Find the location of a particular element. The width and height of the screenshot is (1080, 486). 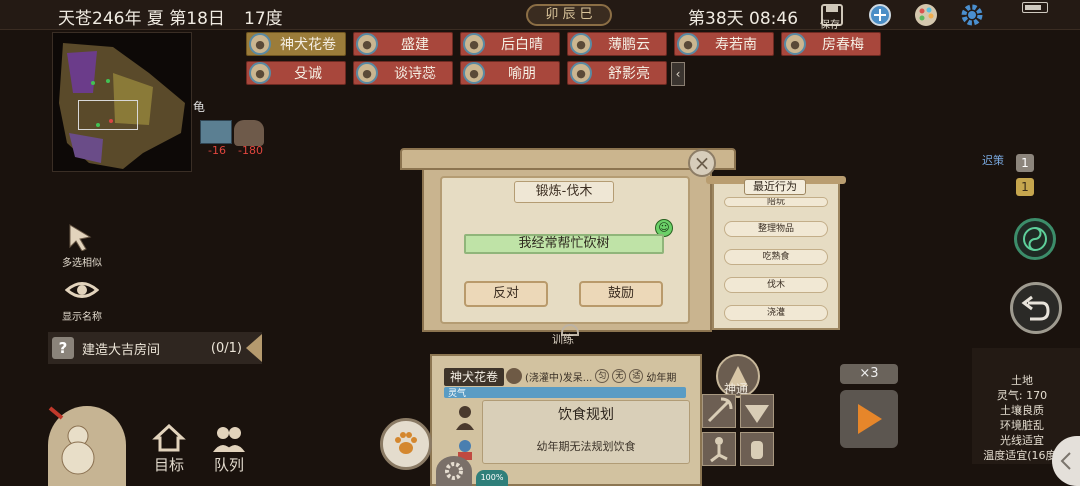

stone-bin-value: -16 is located at coordinates (217, 150).